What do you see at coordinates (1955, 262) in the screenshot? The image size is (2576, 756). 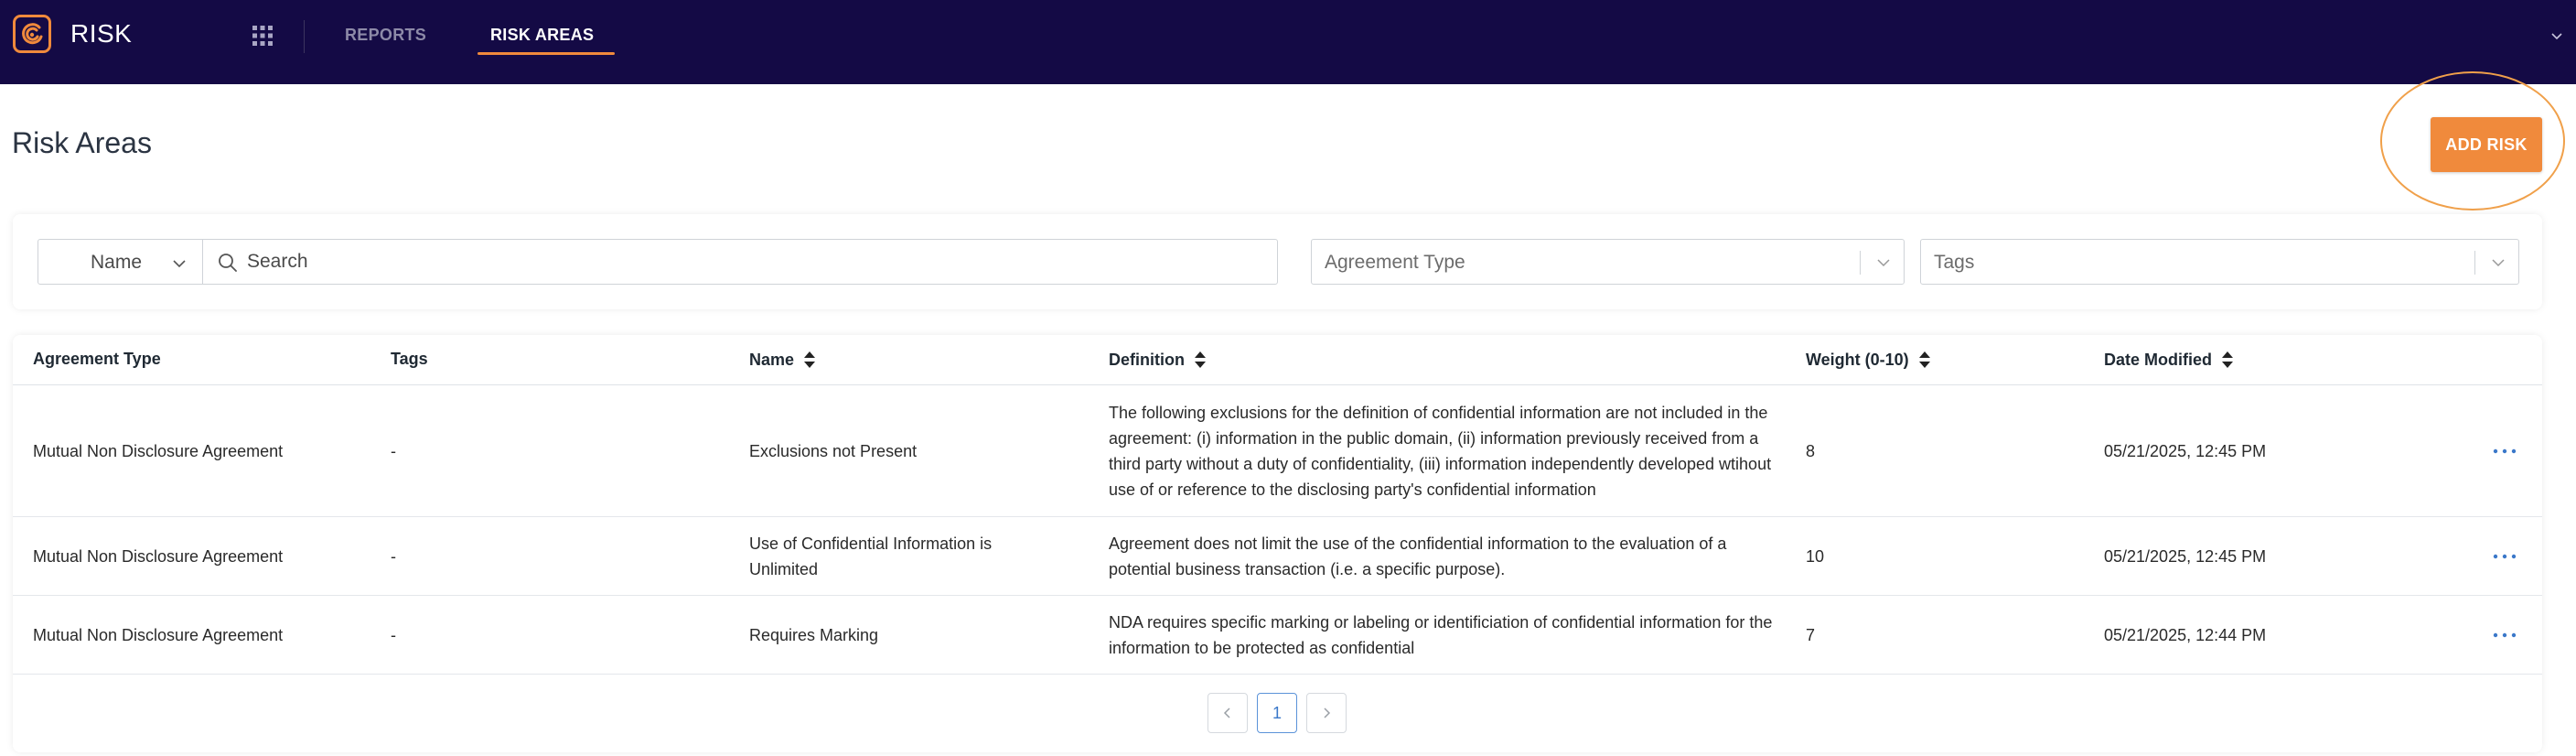 I see `tags-placeholder: Tags` at bounding box center [1955, 262].